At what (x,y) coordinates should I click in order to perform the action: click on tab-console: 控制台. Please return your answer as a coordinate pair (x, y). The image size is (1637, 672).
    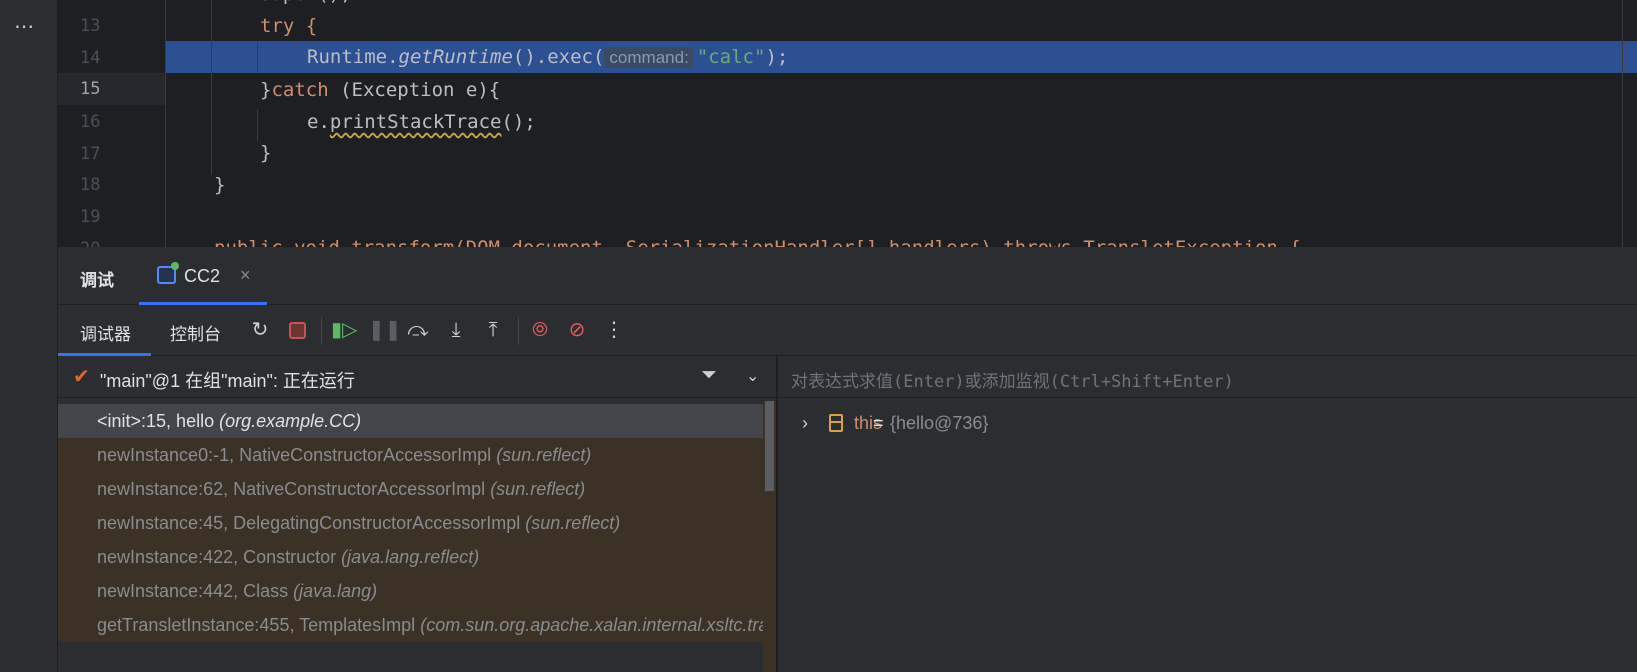
    Looking at the image, I should click on (195, 332).